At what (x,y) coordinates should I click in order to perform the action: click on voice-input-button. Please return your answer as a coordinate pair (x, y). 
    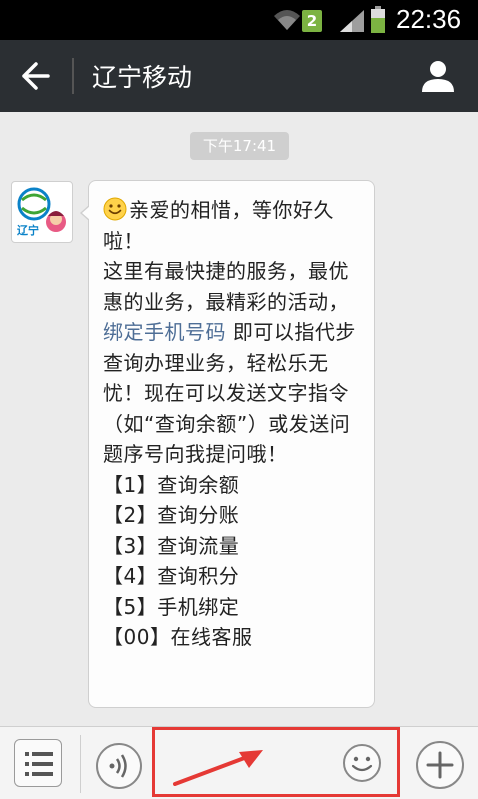
    Looking at the image, I should click on (119, 766).